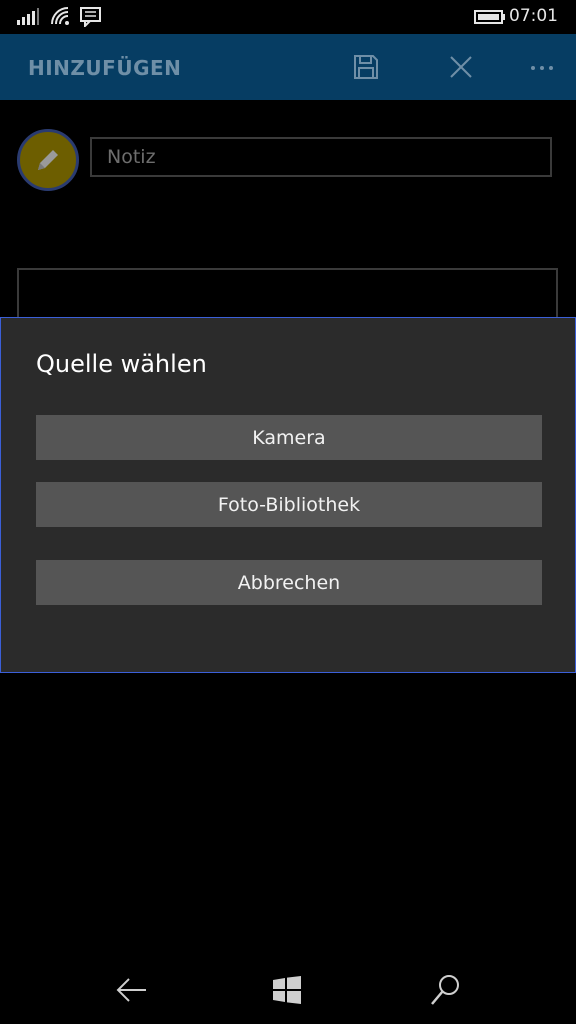  Describe the element at coordinates (289, 437) in the screenshot. I see `camera-button: Kamera` at that location.